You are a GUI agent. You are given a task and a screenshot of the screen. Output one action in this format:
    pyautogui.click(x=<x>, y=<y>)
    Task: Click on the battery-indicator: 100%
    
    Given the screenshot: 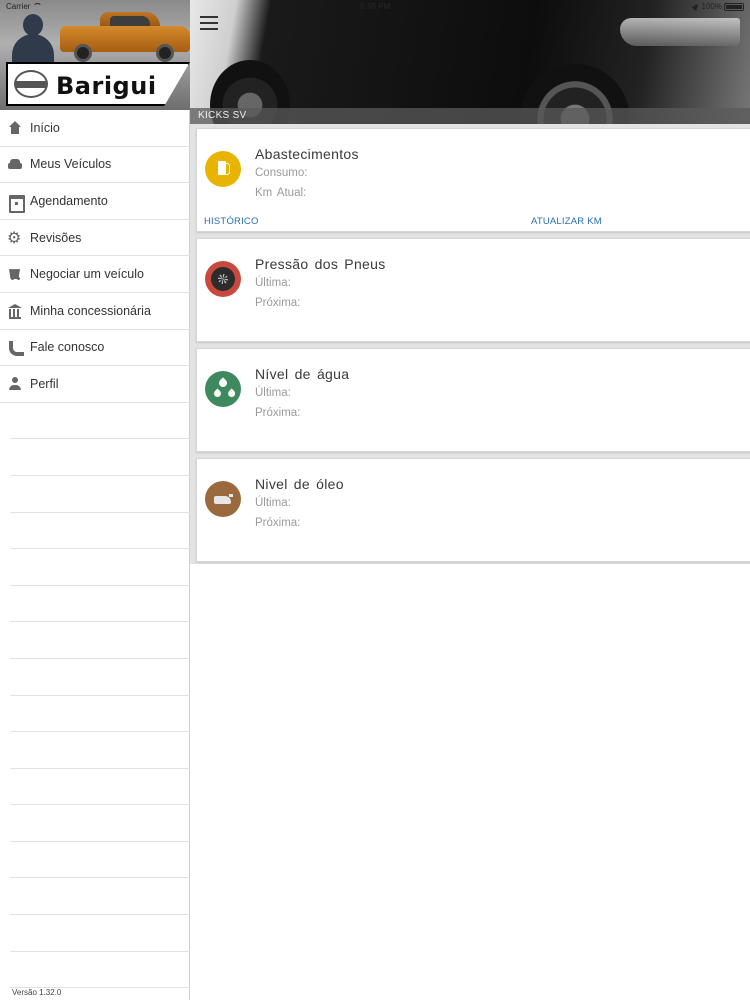 What is the action you would take?
    pyautogui.click(x=717, y=7)
    